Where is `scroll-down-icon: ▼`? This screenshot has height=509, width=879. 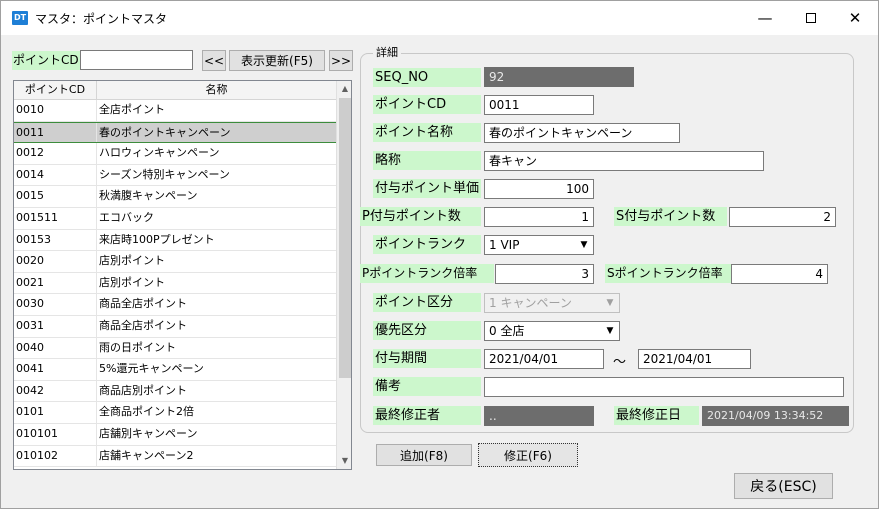
scroll-down-icon: ▼ is located at coordinates (344, 461).